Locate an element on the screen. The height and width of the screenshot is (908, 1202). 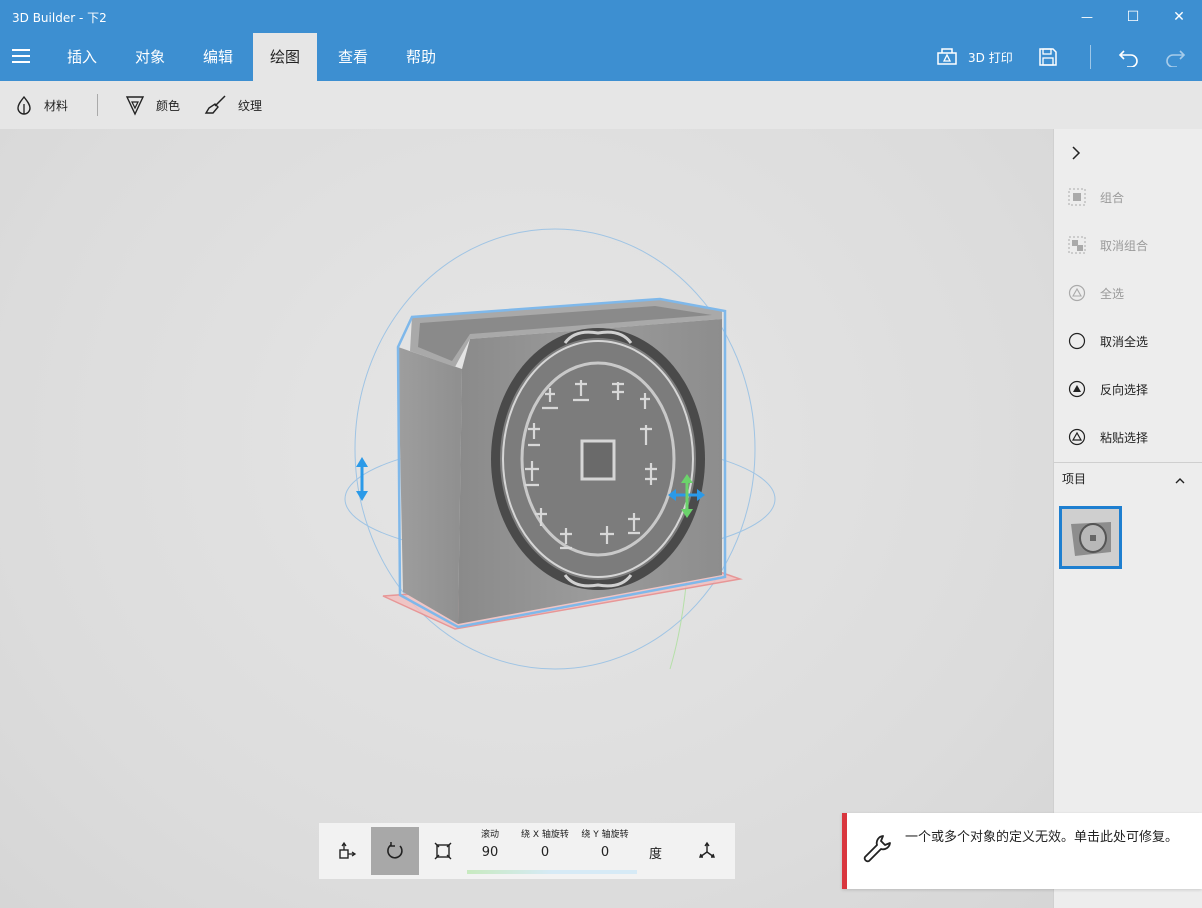
scale-mode-button is located at coordinates (443, 851).